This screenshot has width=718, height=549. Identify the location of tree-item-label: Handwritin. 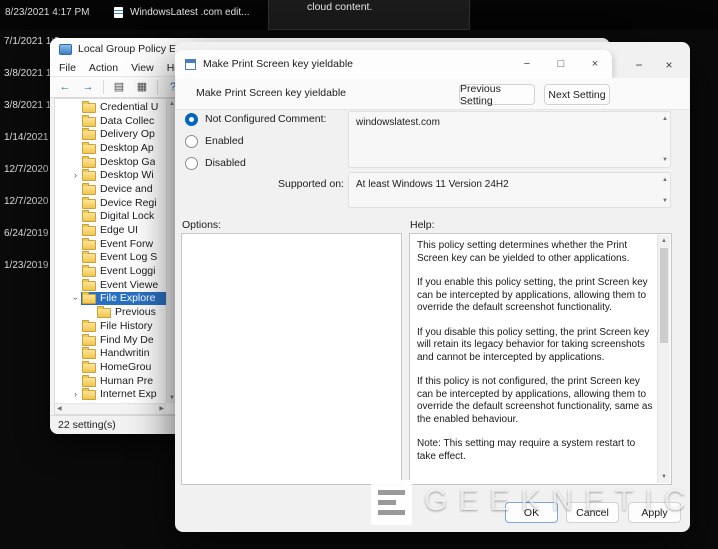
(125, 353).